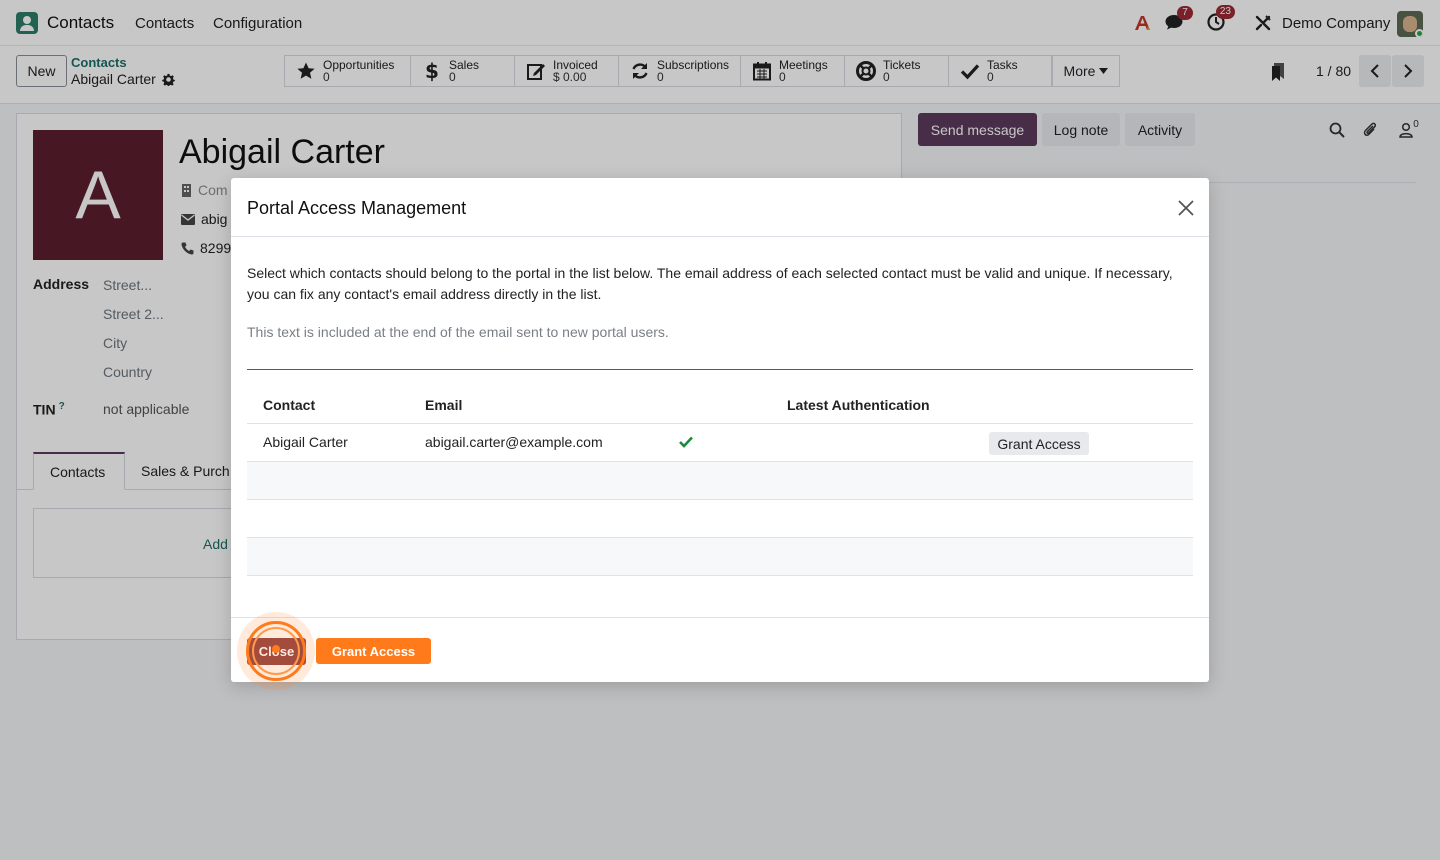 Image resolution: width=1440 pixels, height=860 pixels. Describe the element at coordinates (858, 405) in the screenshot. I see `column-latest-authentication: Latest Authentication` at that location.